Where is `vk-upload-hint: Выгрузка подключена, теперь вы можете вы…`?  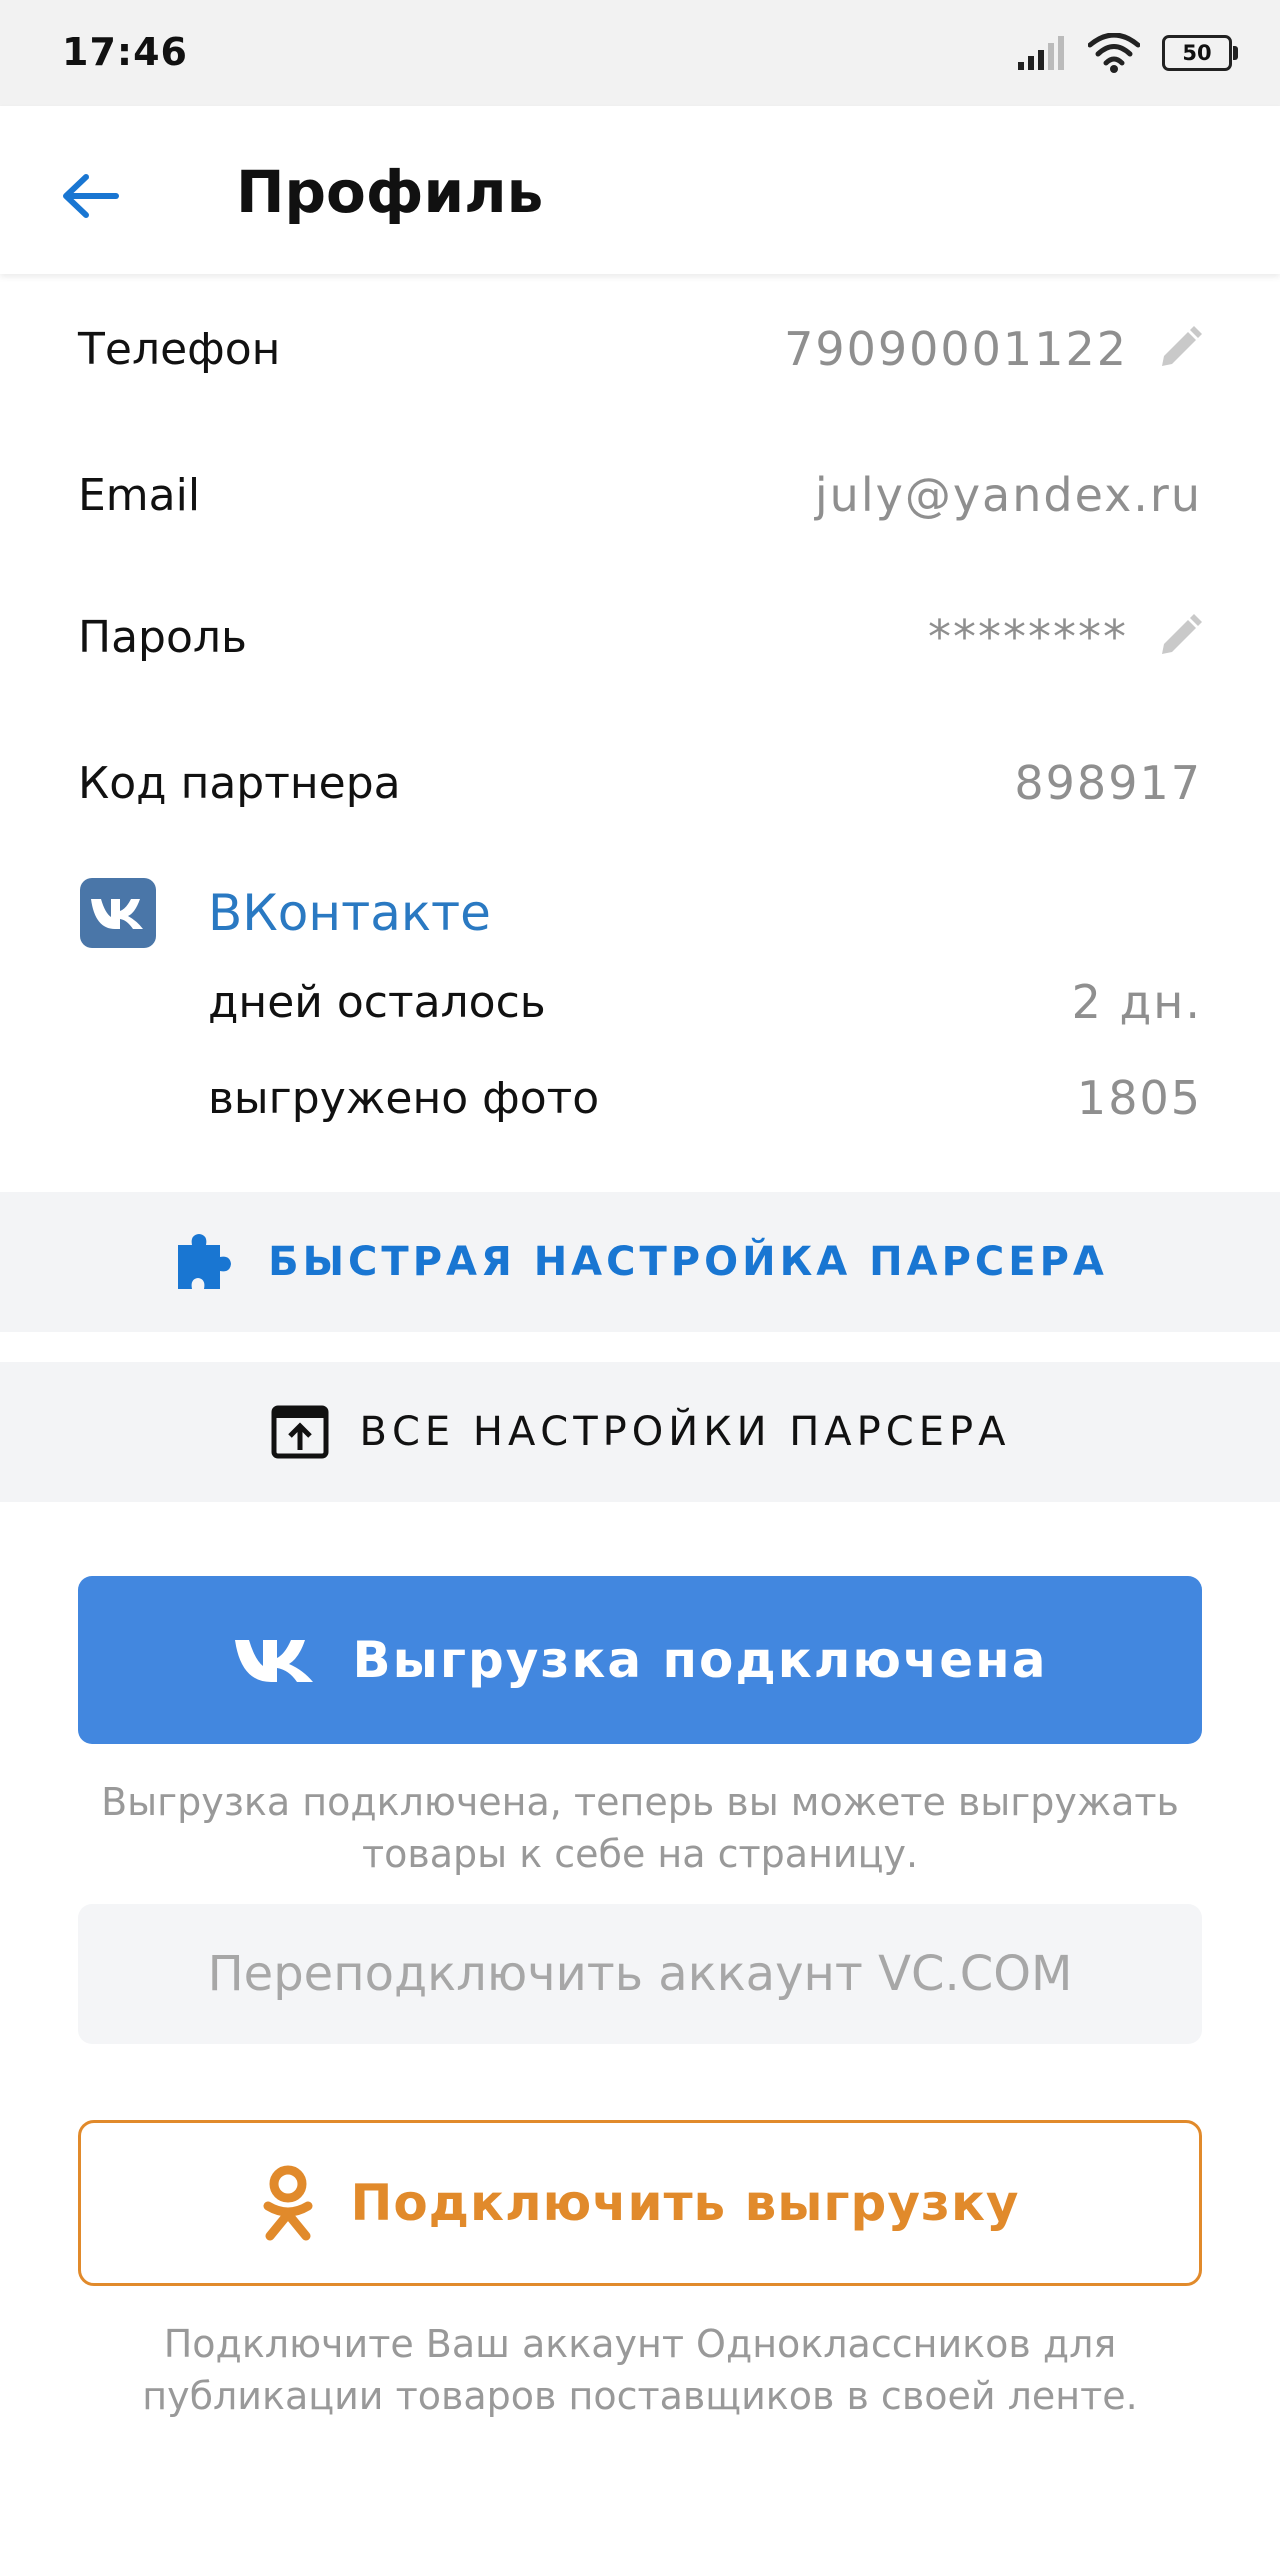 vk-upload-hint: Выгрузка подключена, теперь вы можете вы… is located at coordinates (640, 1828).